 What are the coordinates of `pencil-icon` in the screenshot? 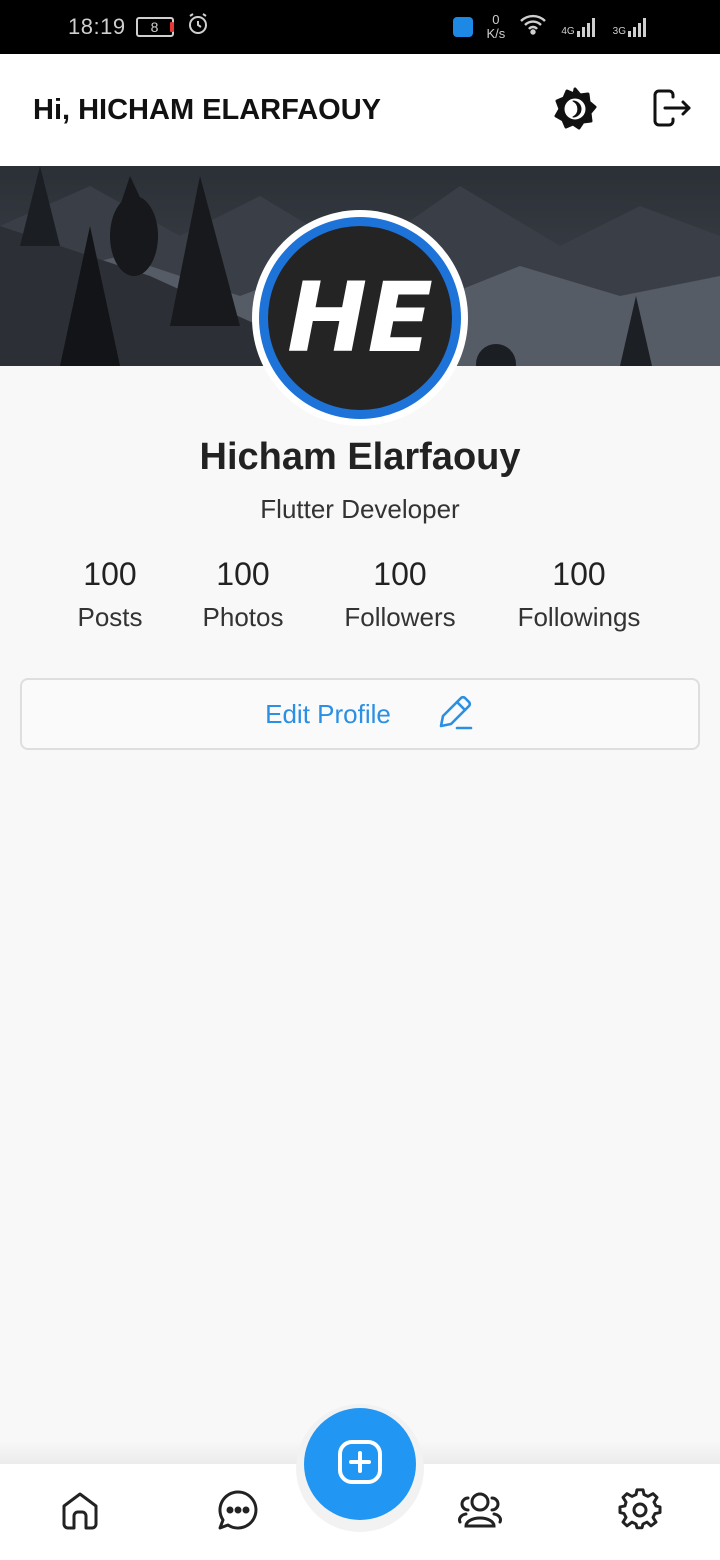 It's located at (455, 714).